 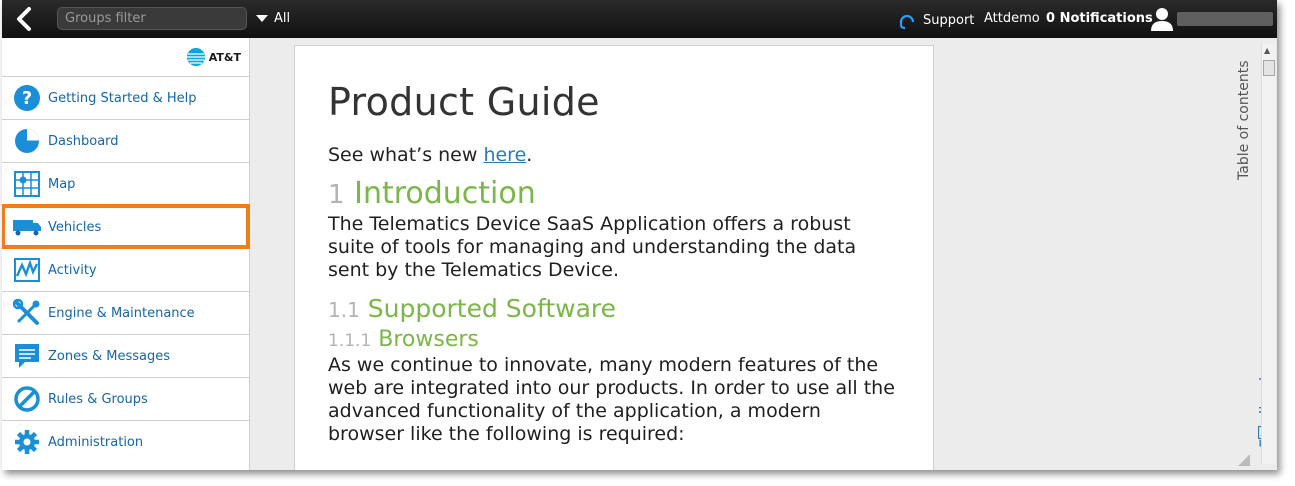 What do you see at coordinates (27, 227) in the screenshot?
I see `truck-icon` at bounding box center [27, 227].